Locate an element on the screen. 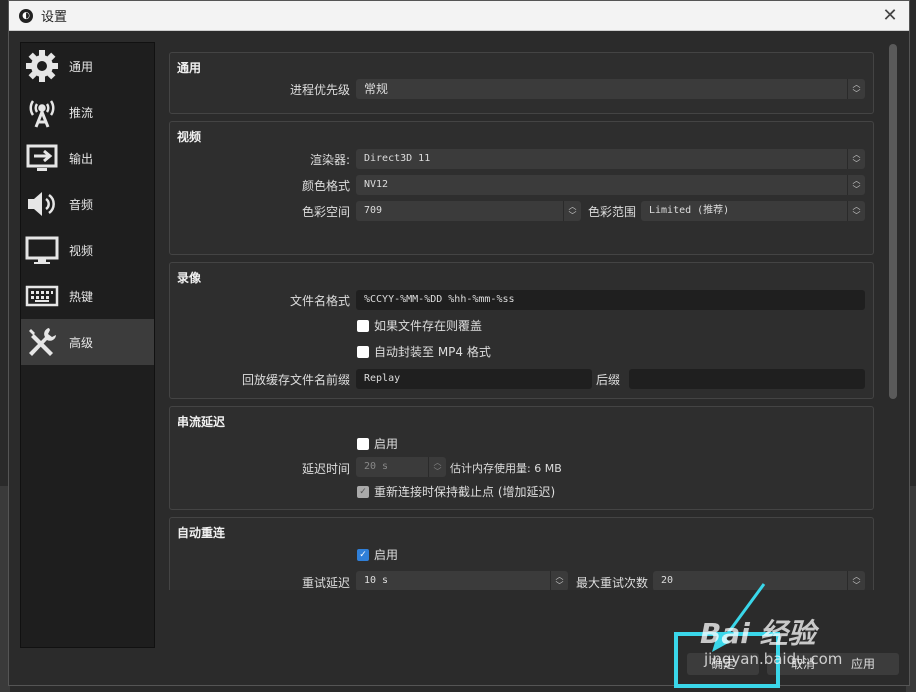 Image resolution: width=916 pixels, height=692 pixels. title-bar: ◐ 设置 ✕ is located at coordinates (459, 16).